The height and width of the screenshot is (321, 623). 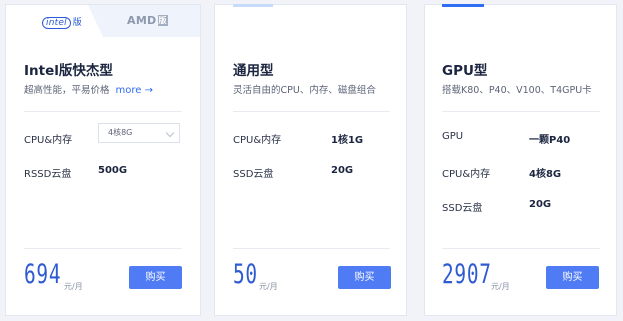 I want to click on spec-value: 一颗P40, so click(x=550, y=140).